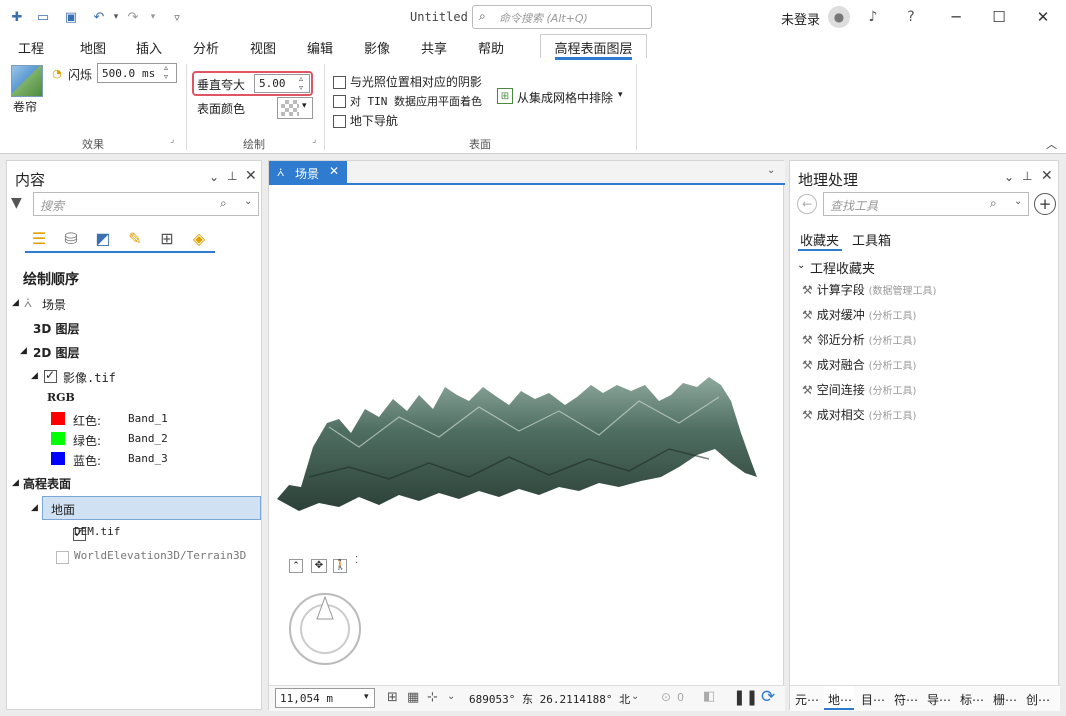 This screenshot has width=1066, height=716. I want to click on drawing-order-icon: ☰, so click(39, 238).